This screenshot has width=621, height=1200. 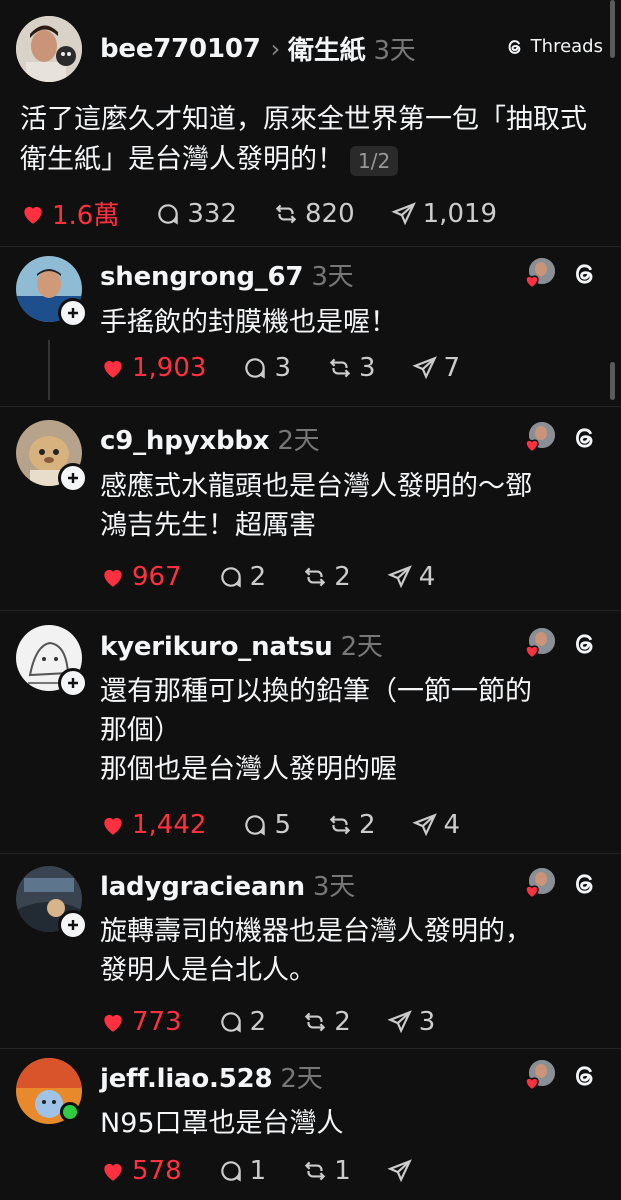 I want to click on share-button: 3, so click(x=411, y=1022).